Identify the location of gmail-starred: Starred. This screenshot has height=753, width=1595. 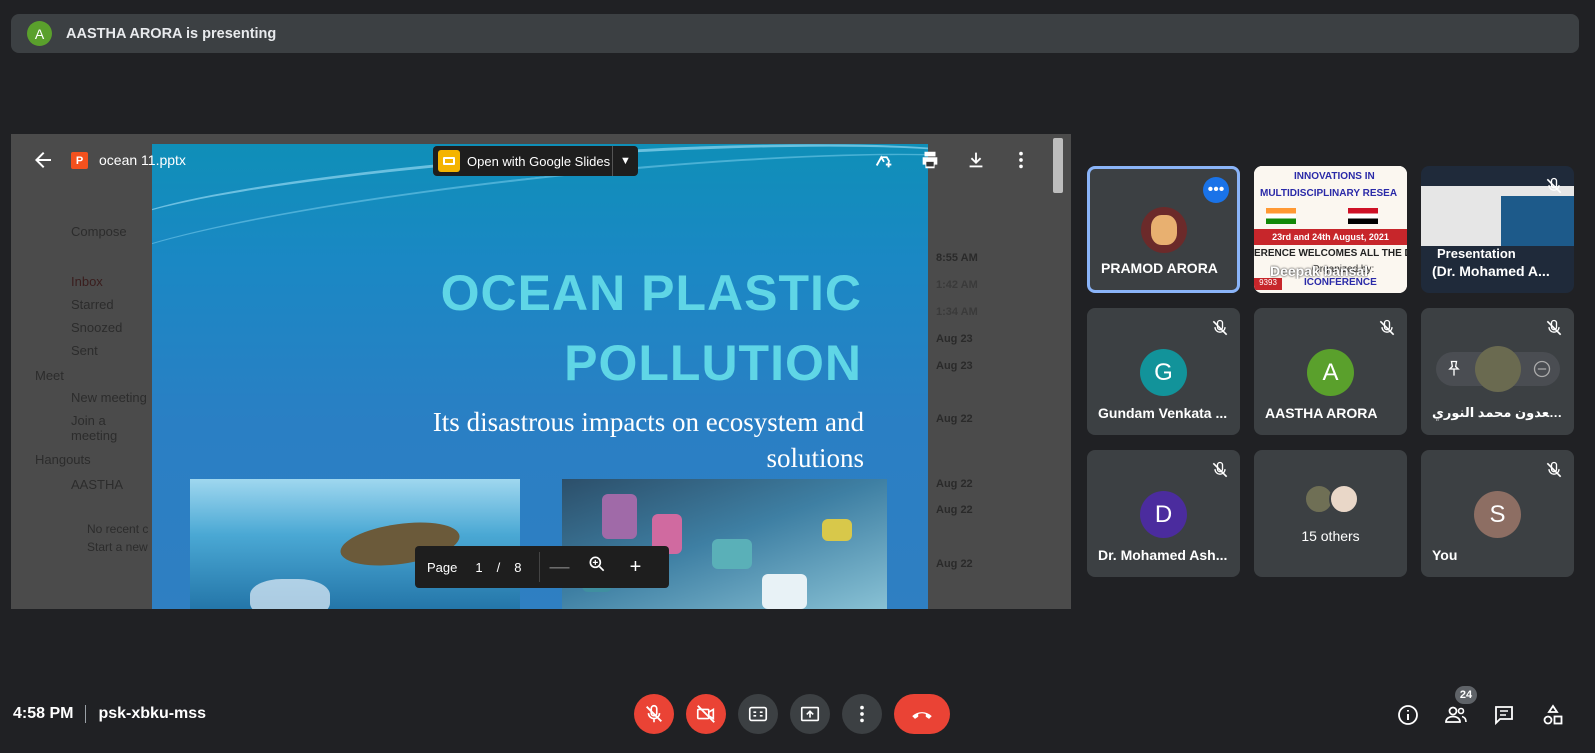
(92, 304).